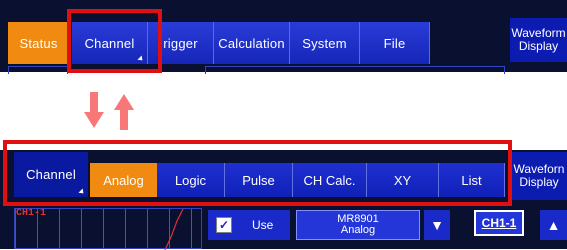 This screenshot has width=567, height=250. Describe the element at coordinates (249, 225) in the screenshot. I see `use-toggle: ✓ Use` at that location.